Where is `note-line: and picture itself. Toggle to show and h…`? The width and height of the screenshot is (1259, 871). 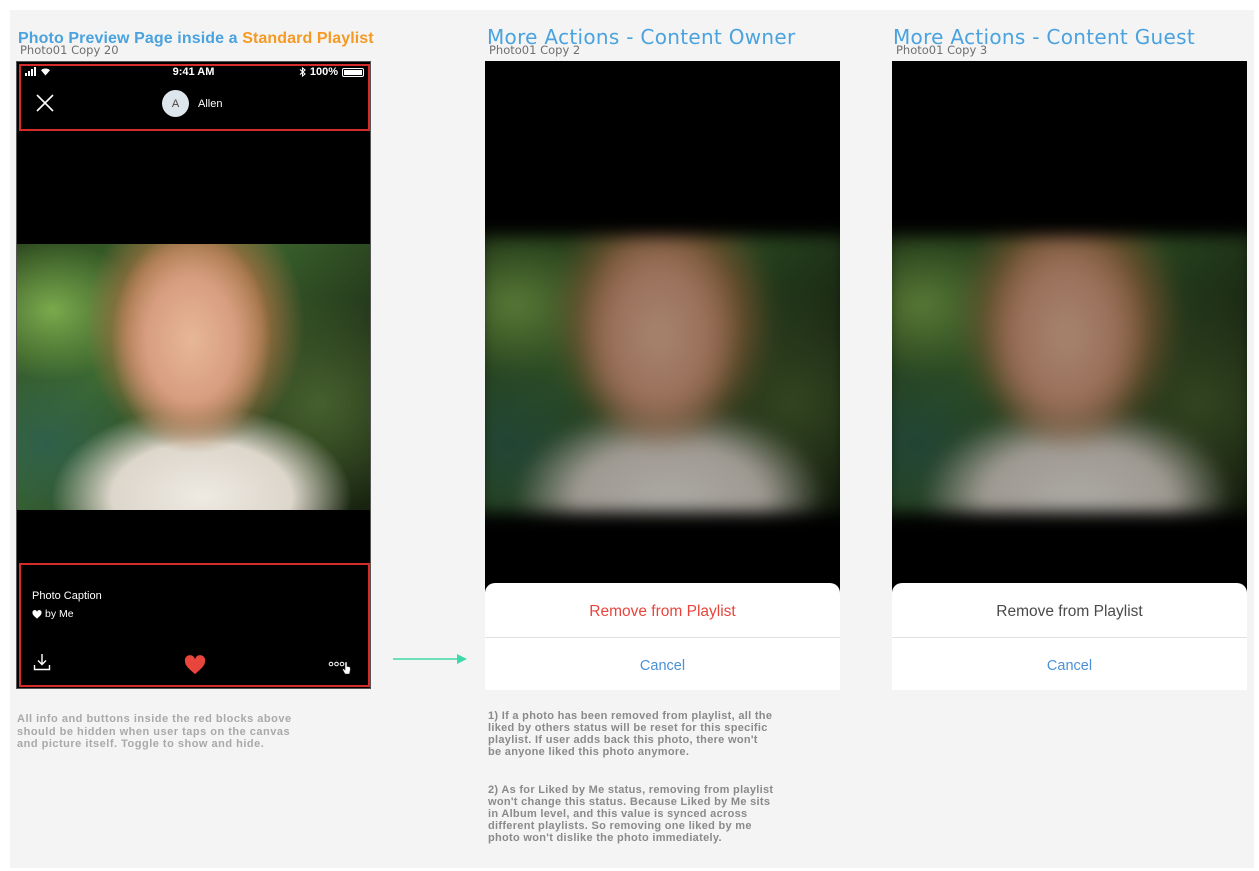 note-line: and picture itself. Toggle to show and h… is located at coordinates (141, 744).